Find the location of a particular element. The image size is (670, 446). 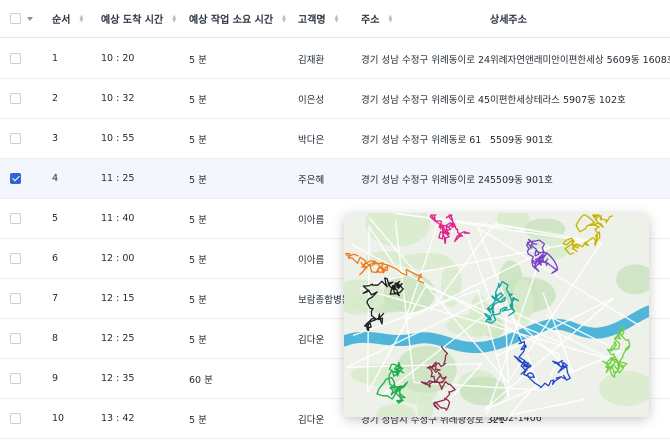

column-header-duration: 예상 작업 소요 시간 ▲ ▼ is located at coordinates (238, 18).